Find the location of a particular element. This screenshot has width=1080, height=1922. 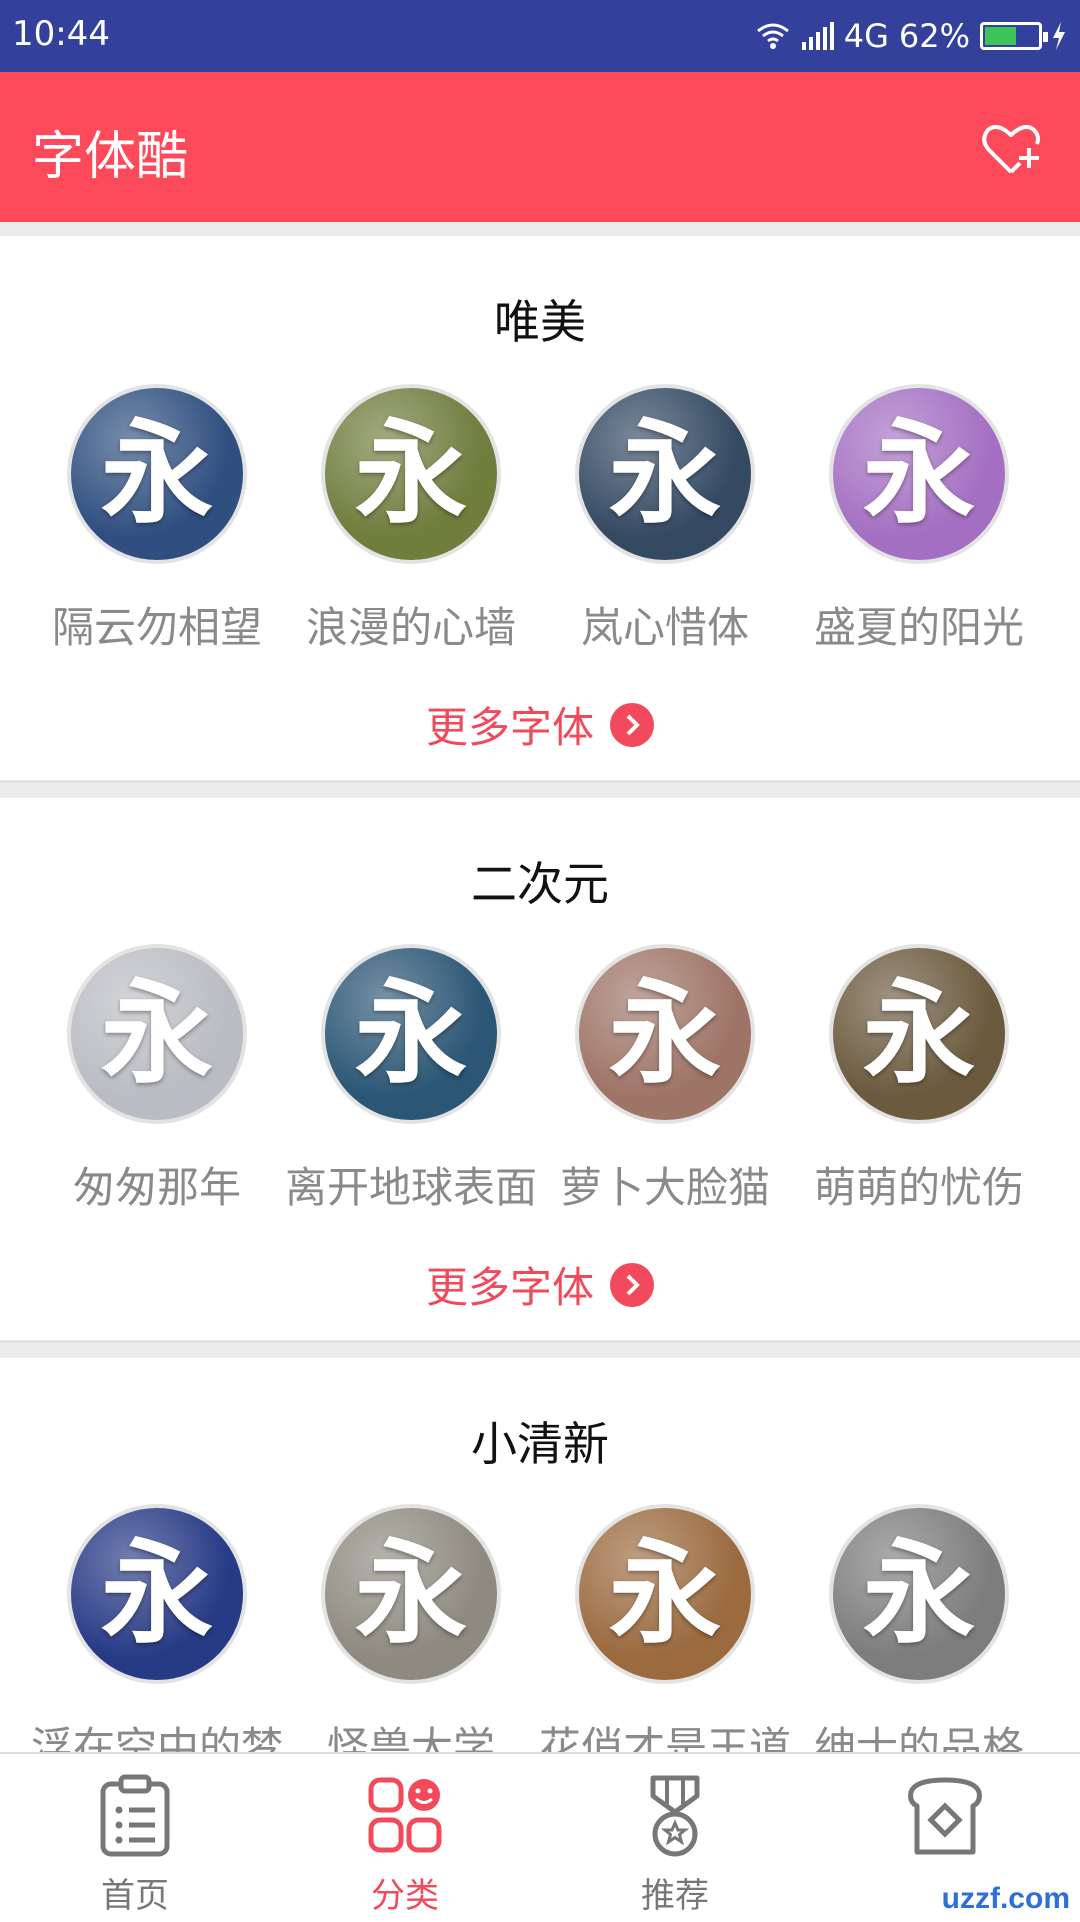

font-name: 盛夏的阳光 is located at coordinates (918, 627).